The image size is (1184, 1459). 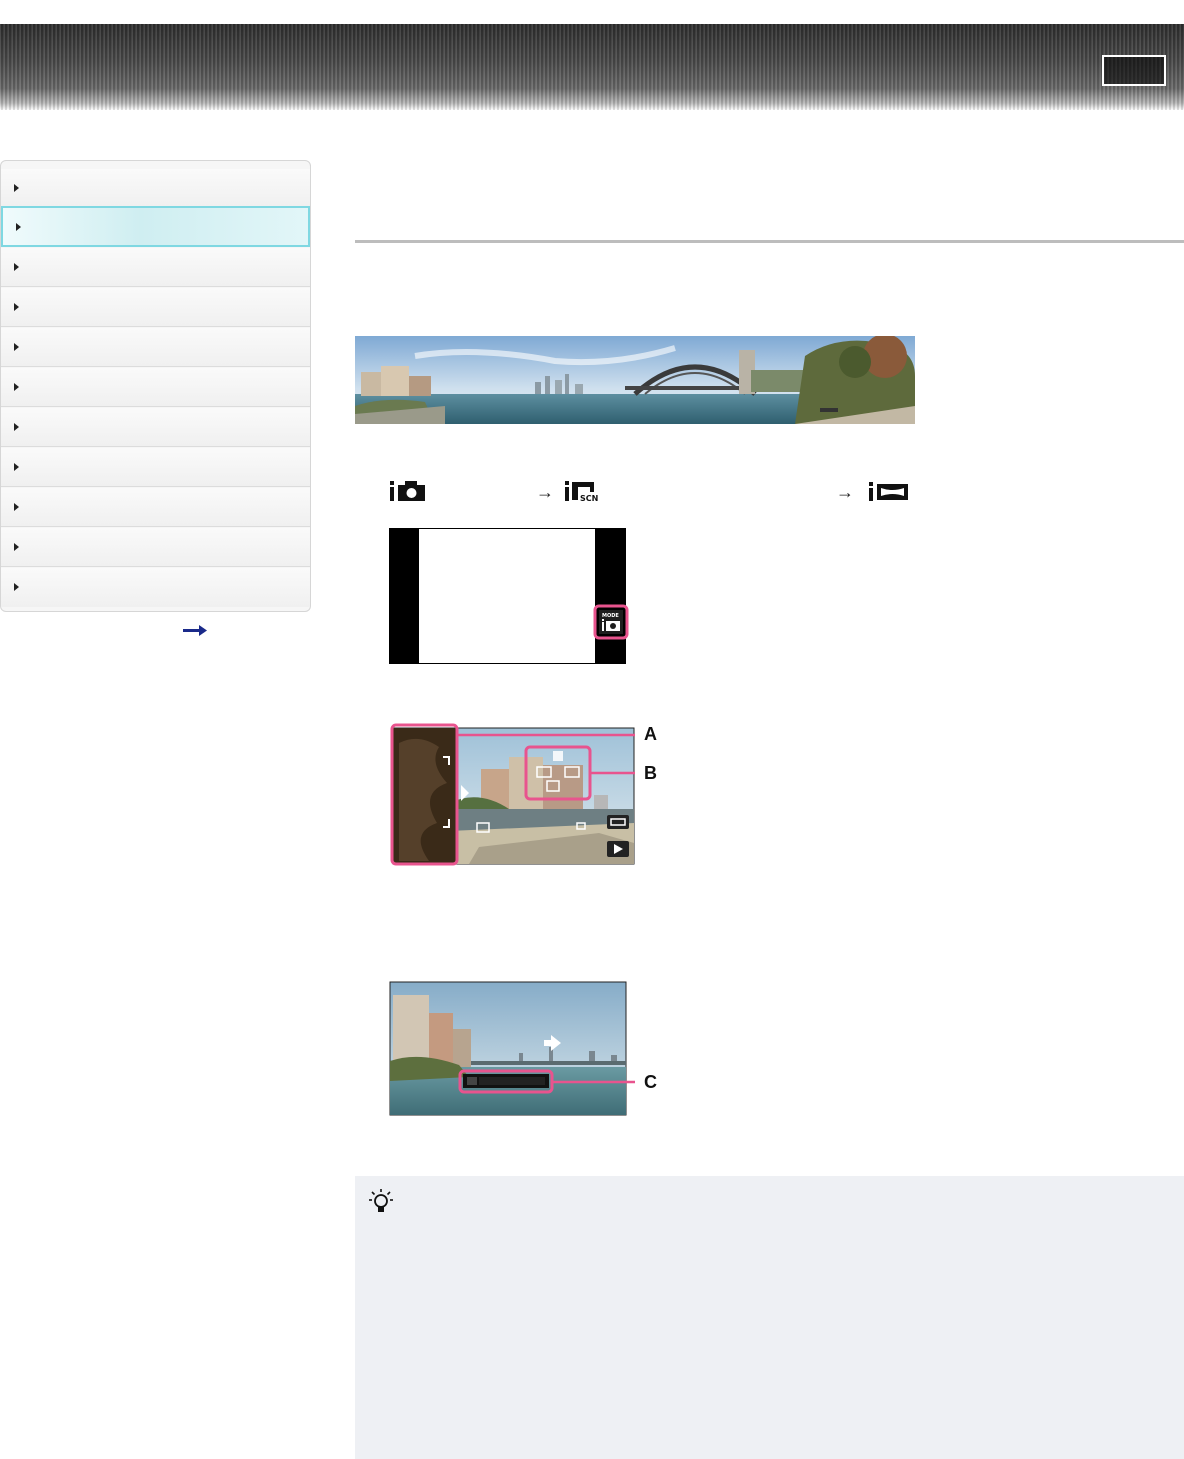 I want to click on hint-box, so click(x=769, y=1317).